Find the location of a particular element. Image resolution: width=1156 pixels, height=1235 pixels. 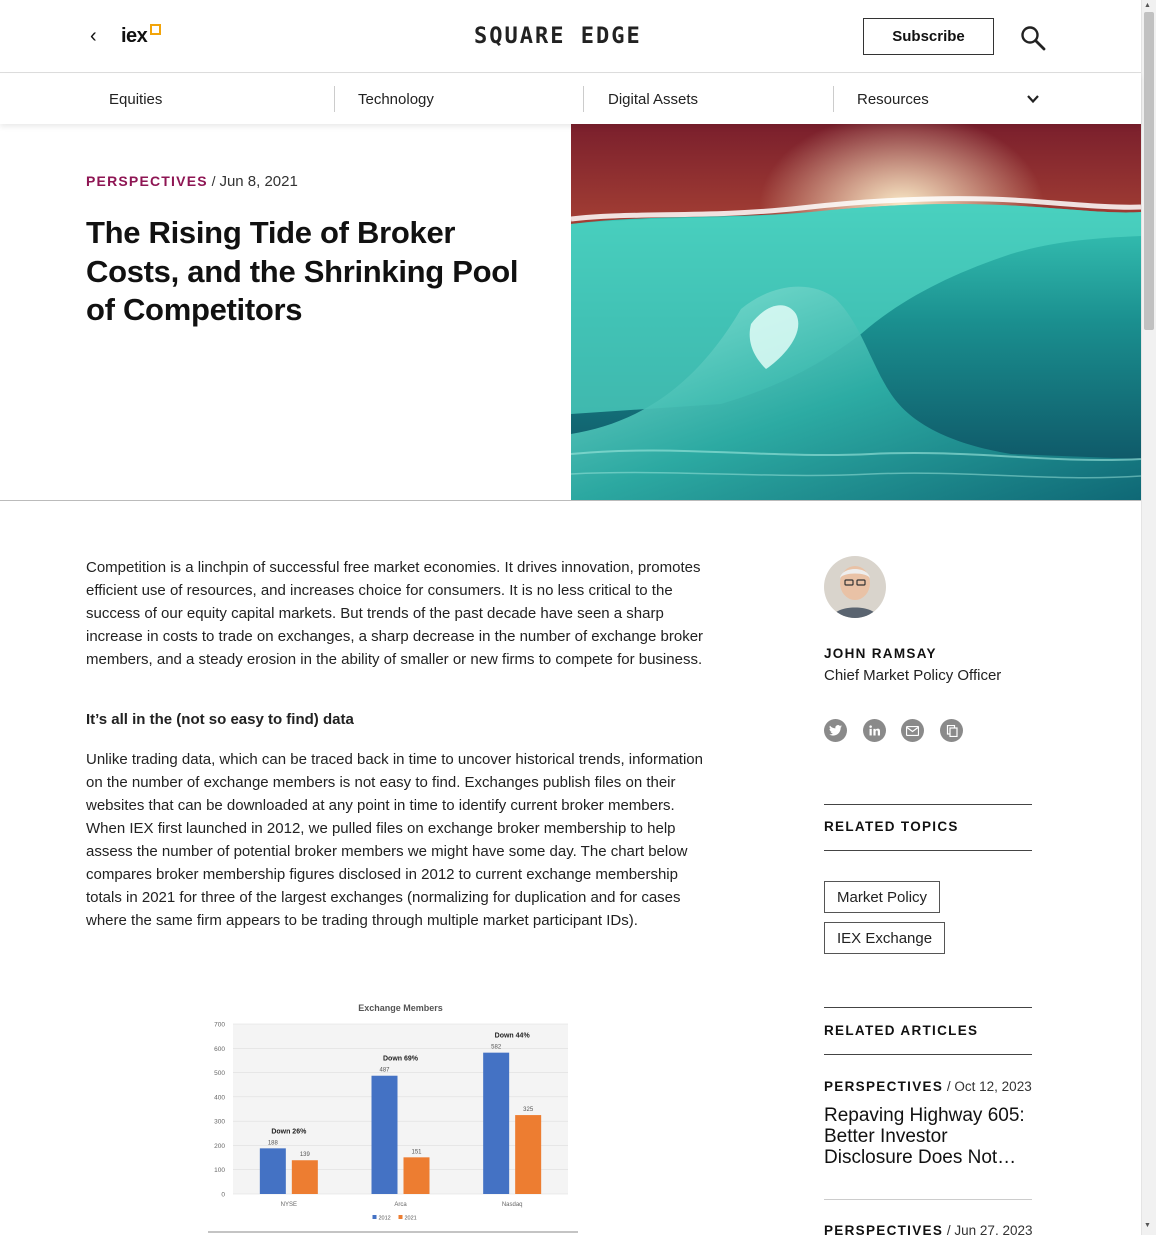

nav-item-technology: Technology is located at coordinates (396, 99).